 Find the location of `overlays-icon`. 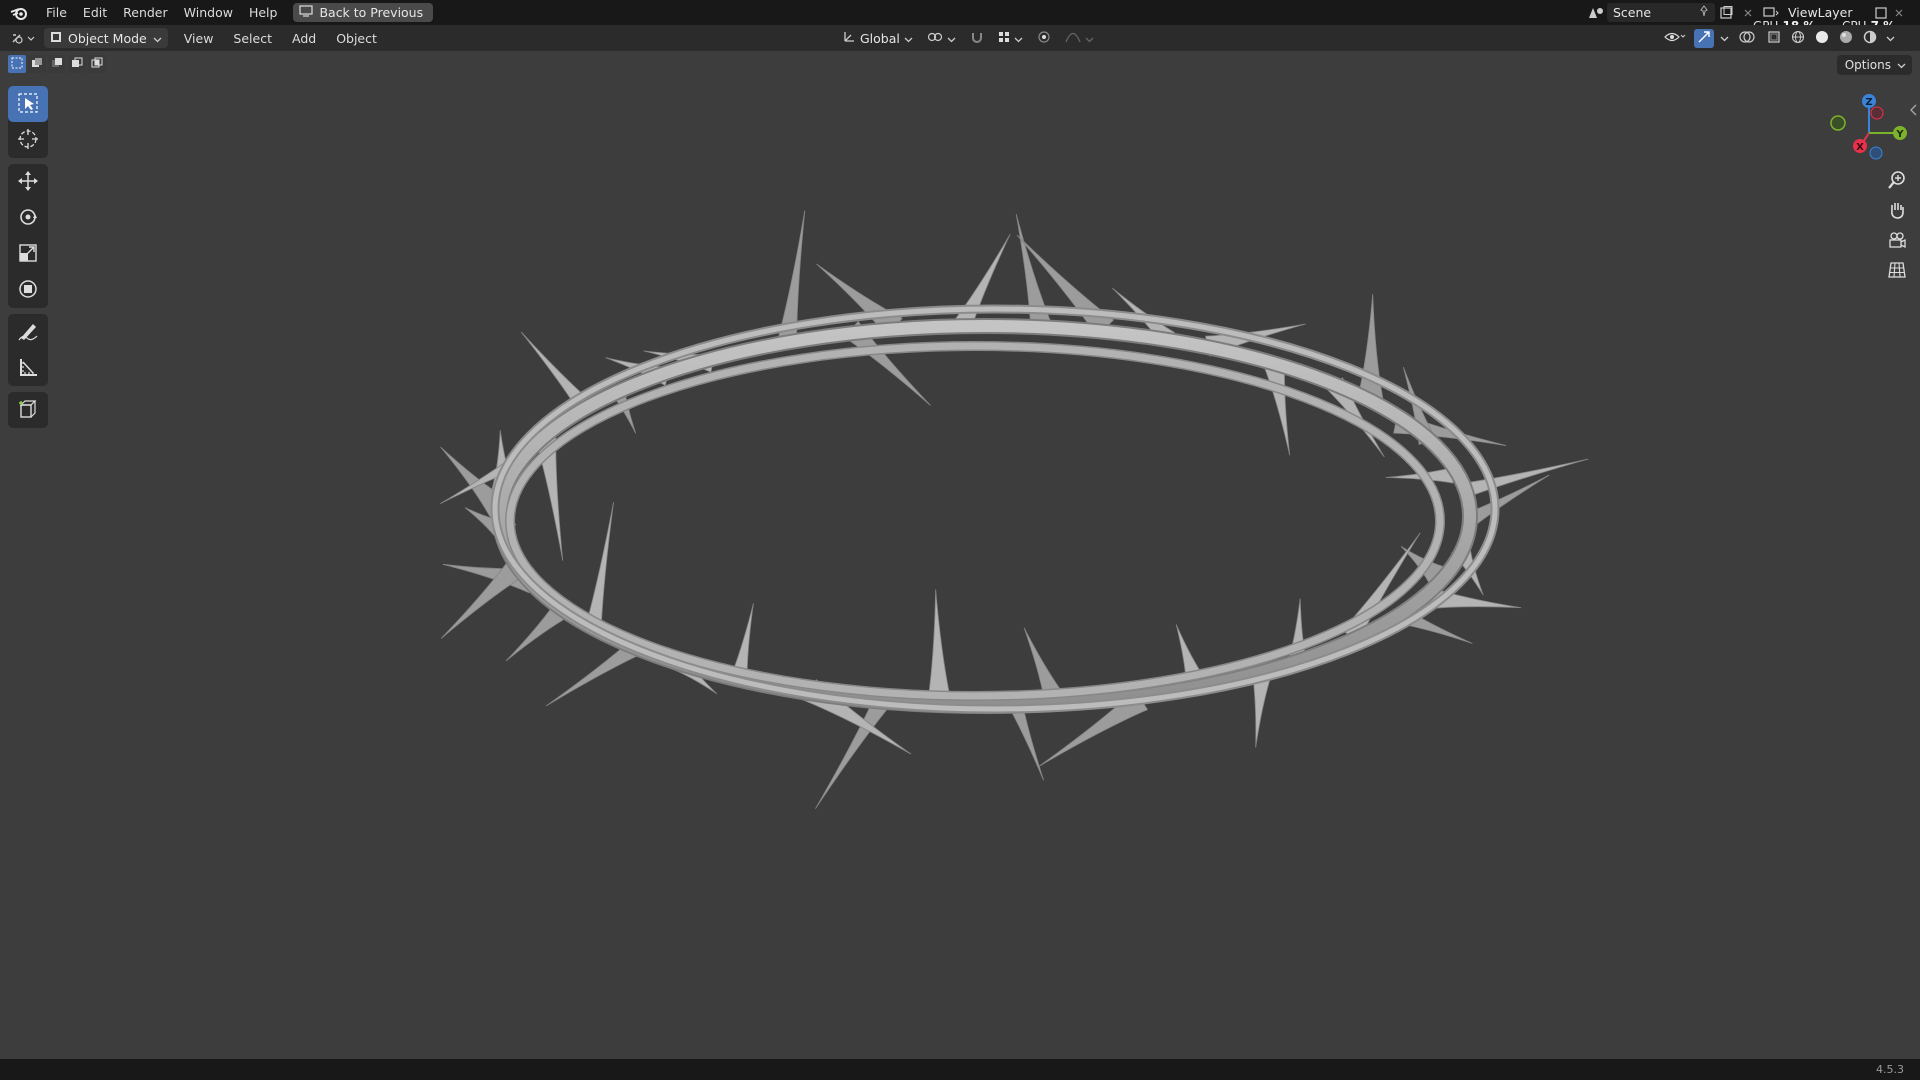

overlays-icon is located at coordinates (1747, 38).